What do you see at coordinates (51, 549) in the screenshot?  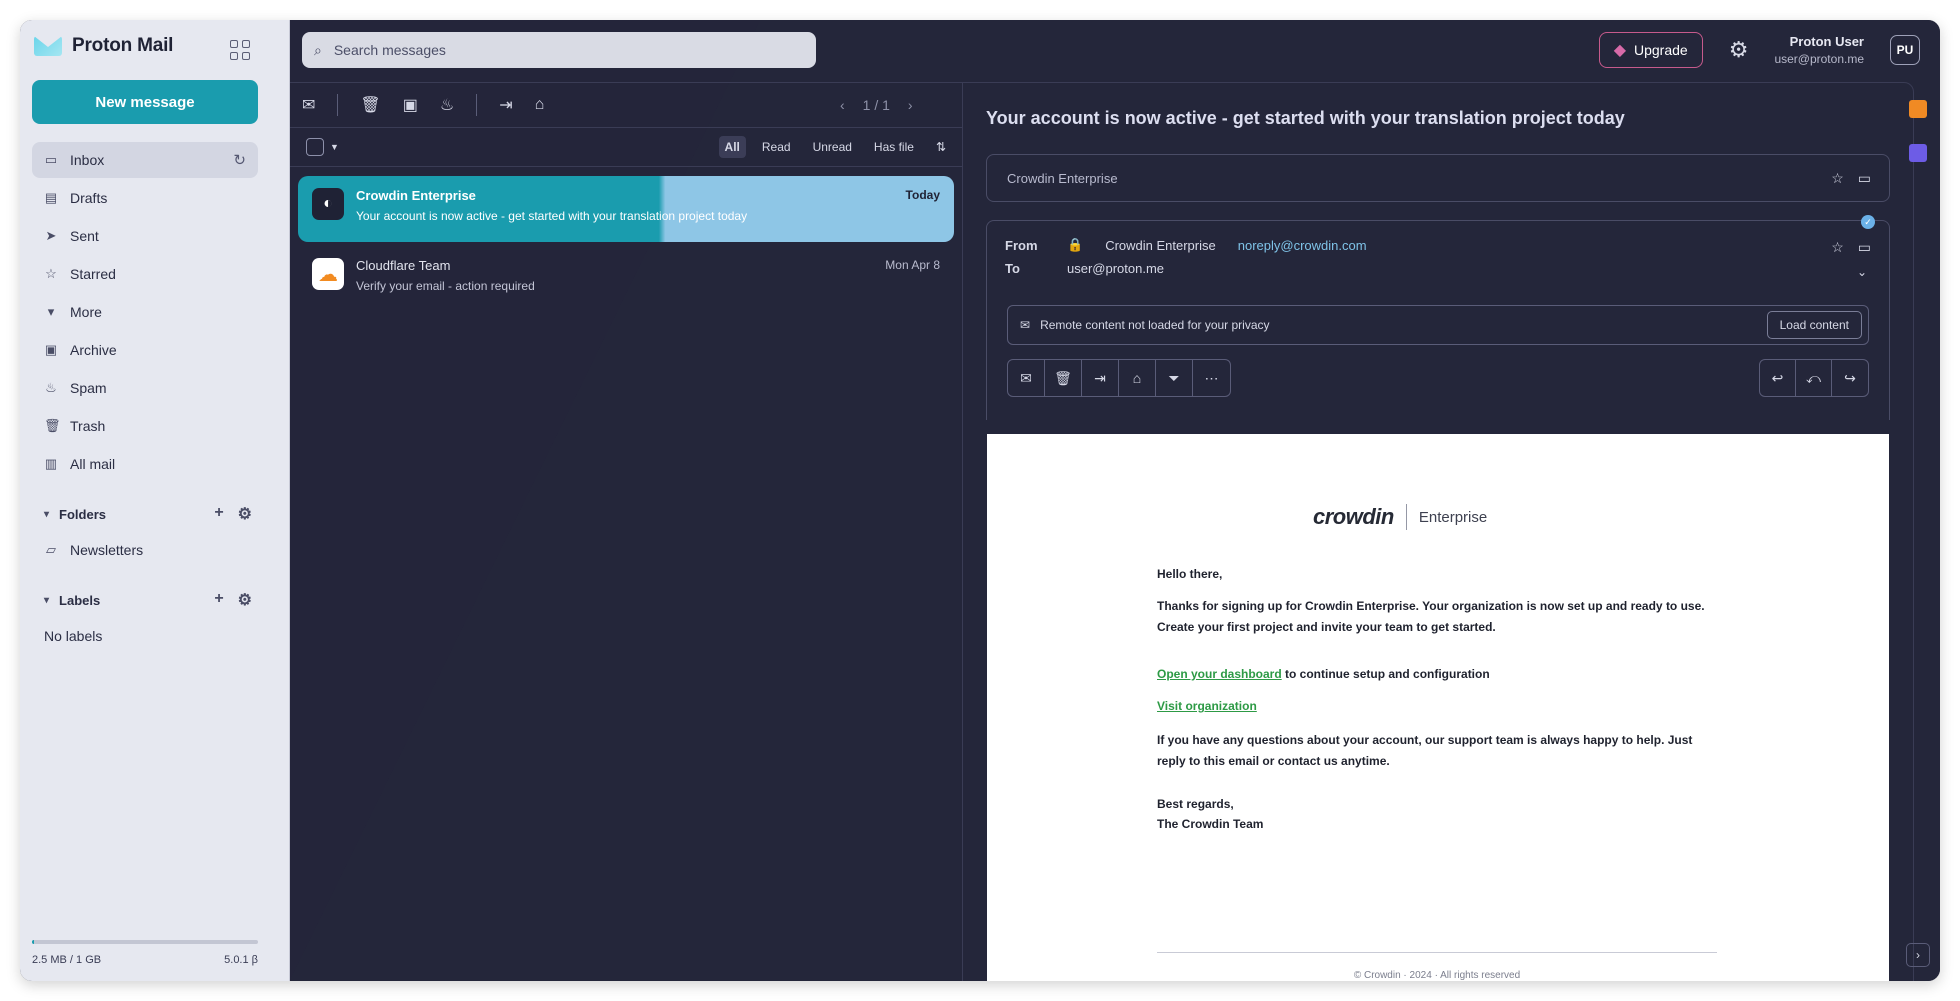 I see `folder-icon: ▱` at bounding box center [51, 549].